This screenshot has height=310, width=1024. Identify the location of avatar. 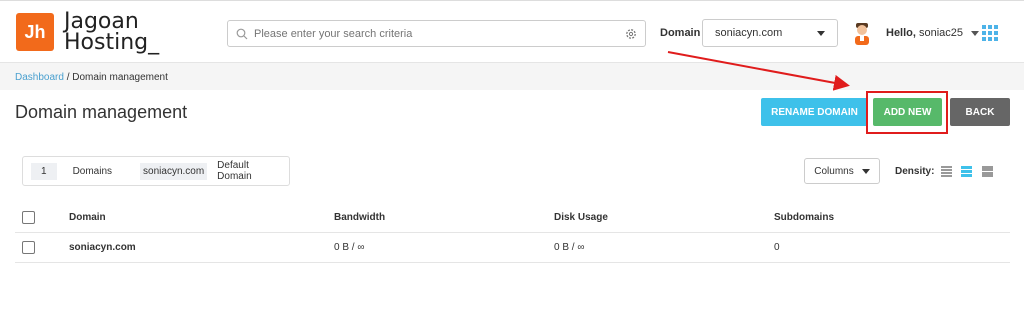
(862, 33).